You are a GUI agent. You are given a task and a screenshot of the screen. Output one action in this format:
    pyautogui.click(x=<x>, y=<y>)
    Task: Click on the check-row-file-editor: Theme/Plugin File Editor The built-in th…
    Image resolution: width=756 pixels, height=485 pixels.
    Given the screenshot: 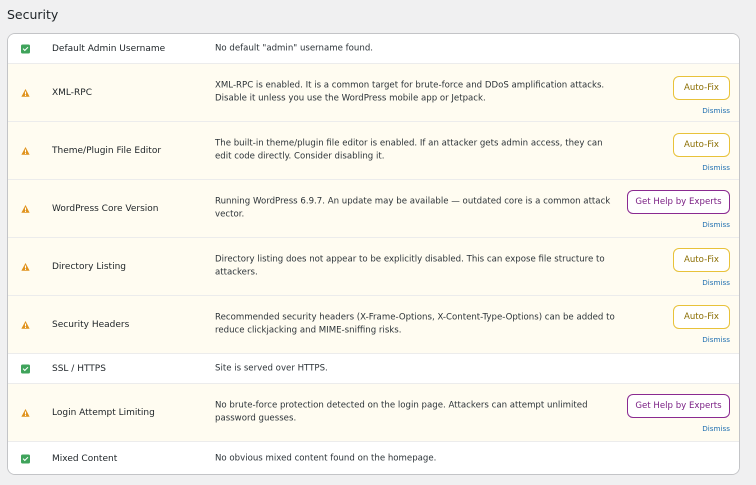 What is the action you would take?
    pyautogui.click(x=373, y=150)
    